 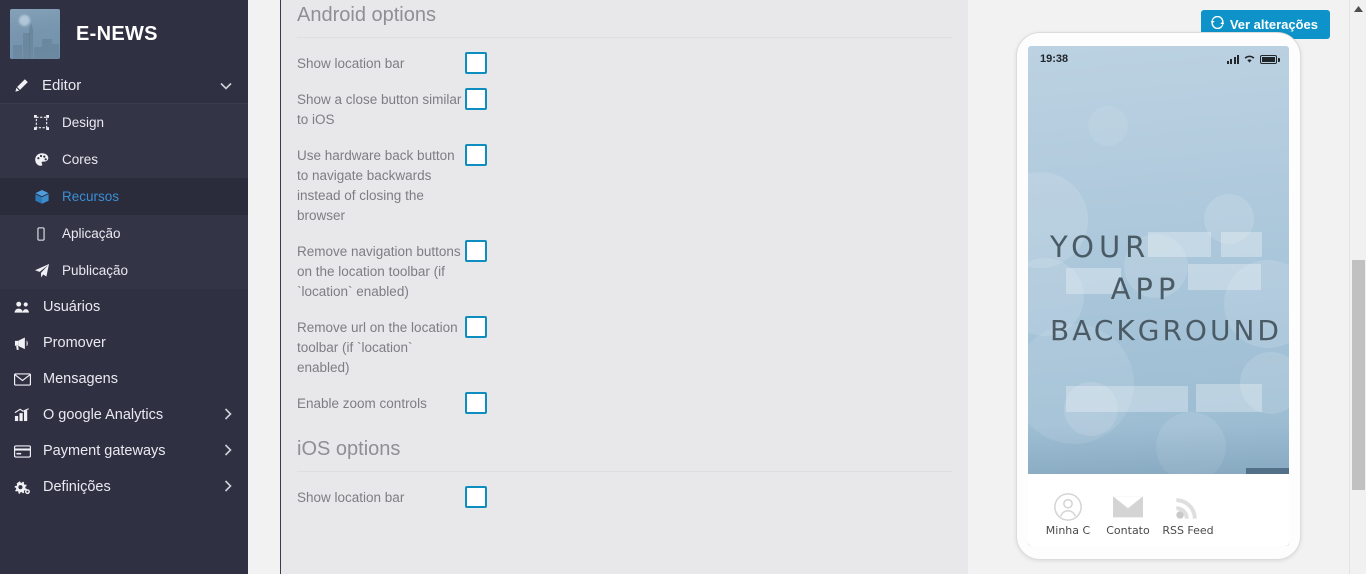 I want to click on hero-line-3: BACKGROUND, so click(x=1166, y=330).